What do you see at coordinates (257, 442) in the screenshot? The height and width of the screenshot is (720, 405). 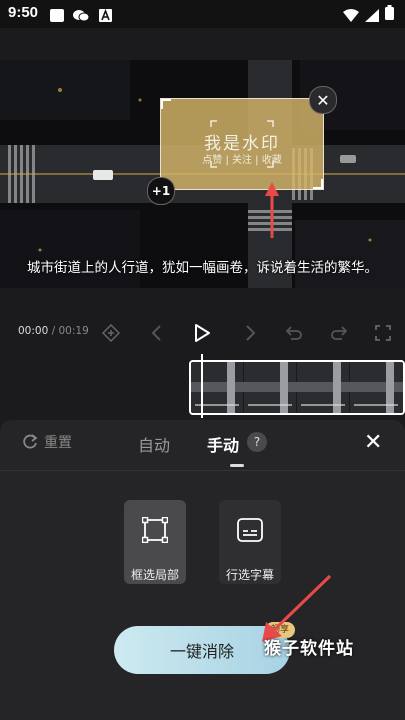 I see `help-icon: ?` at bounding box center [257, 442].